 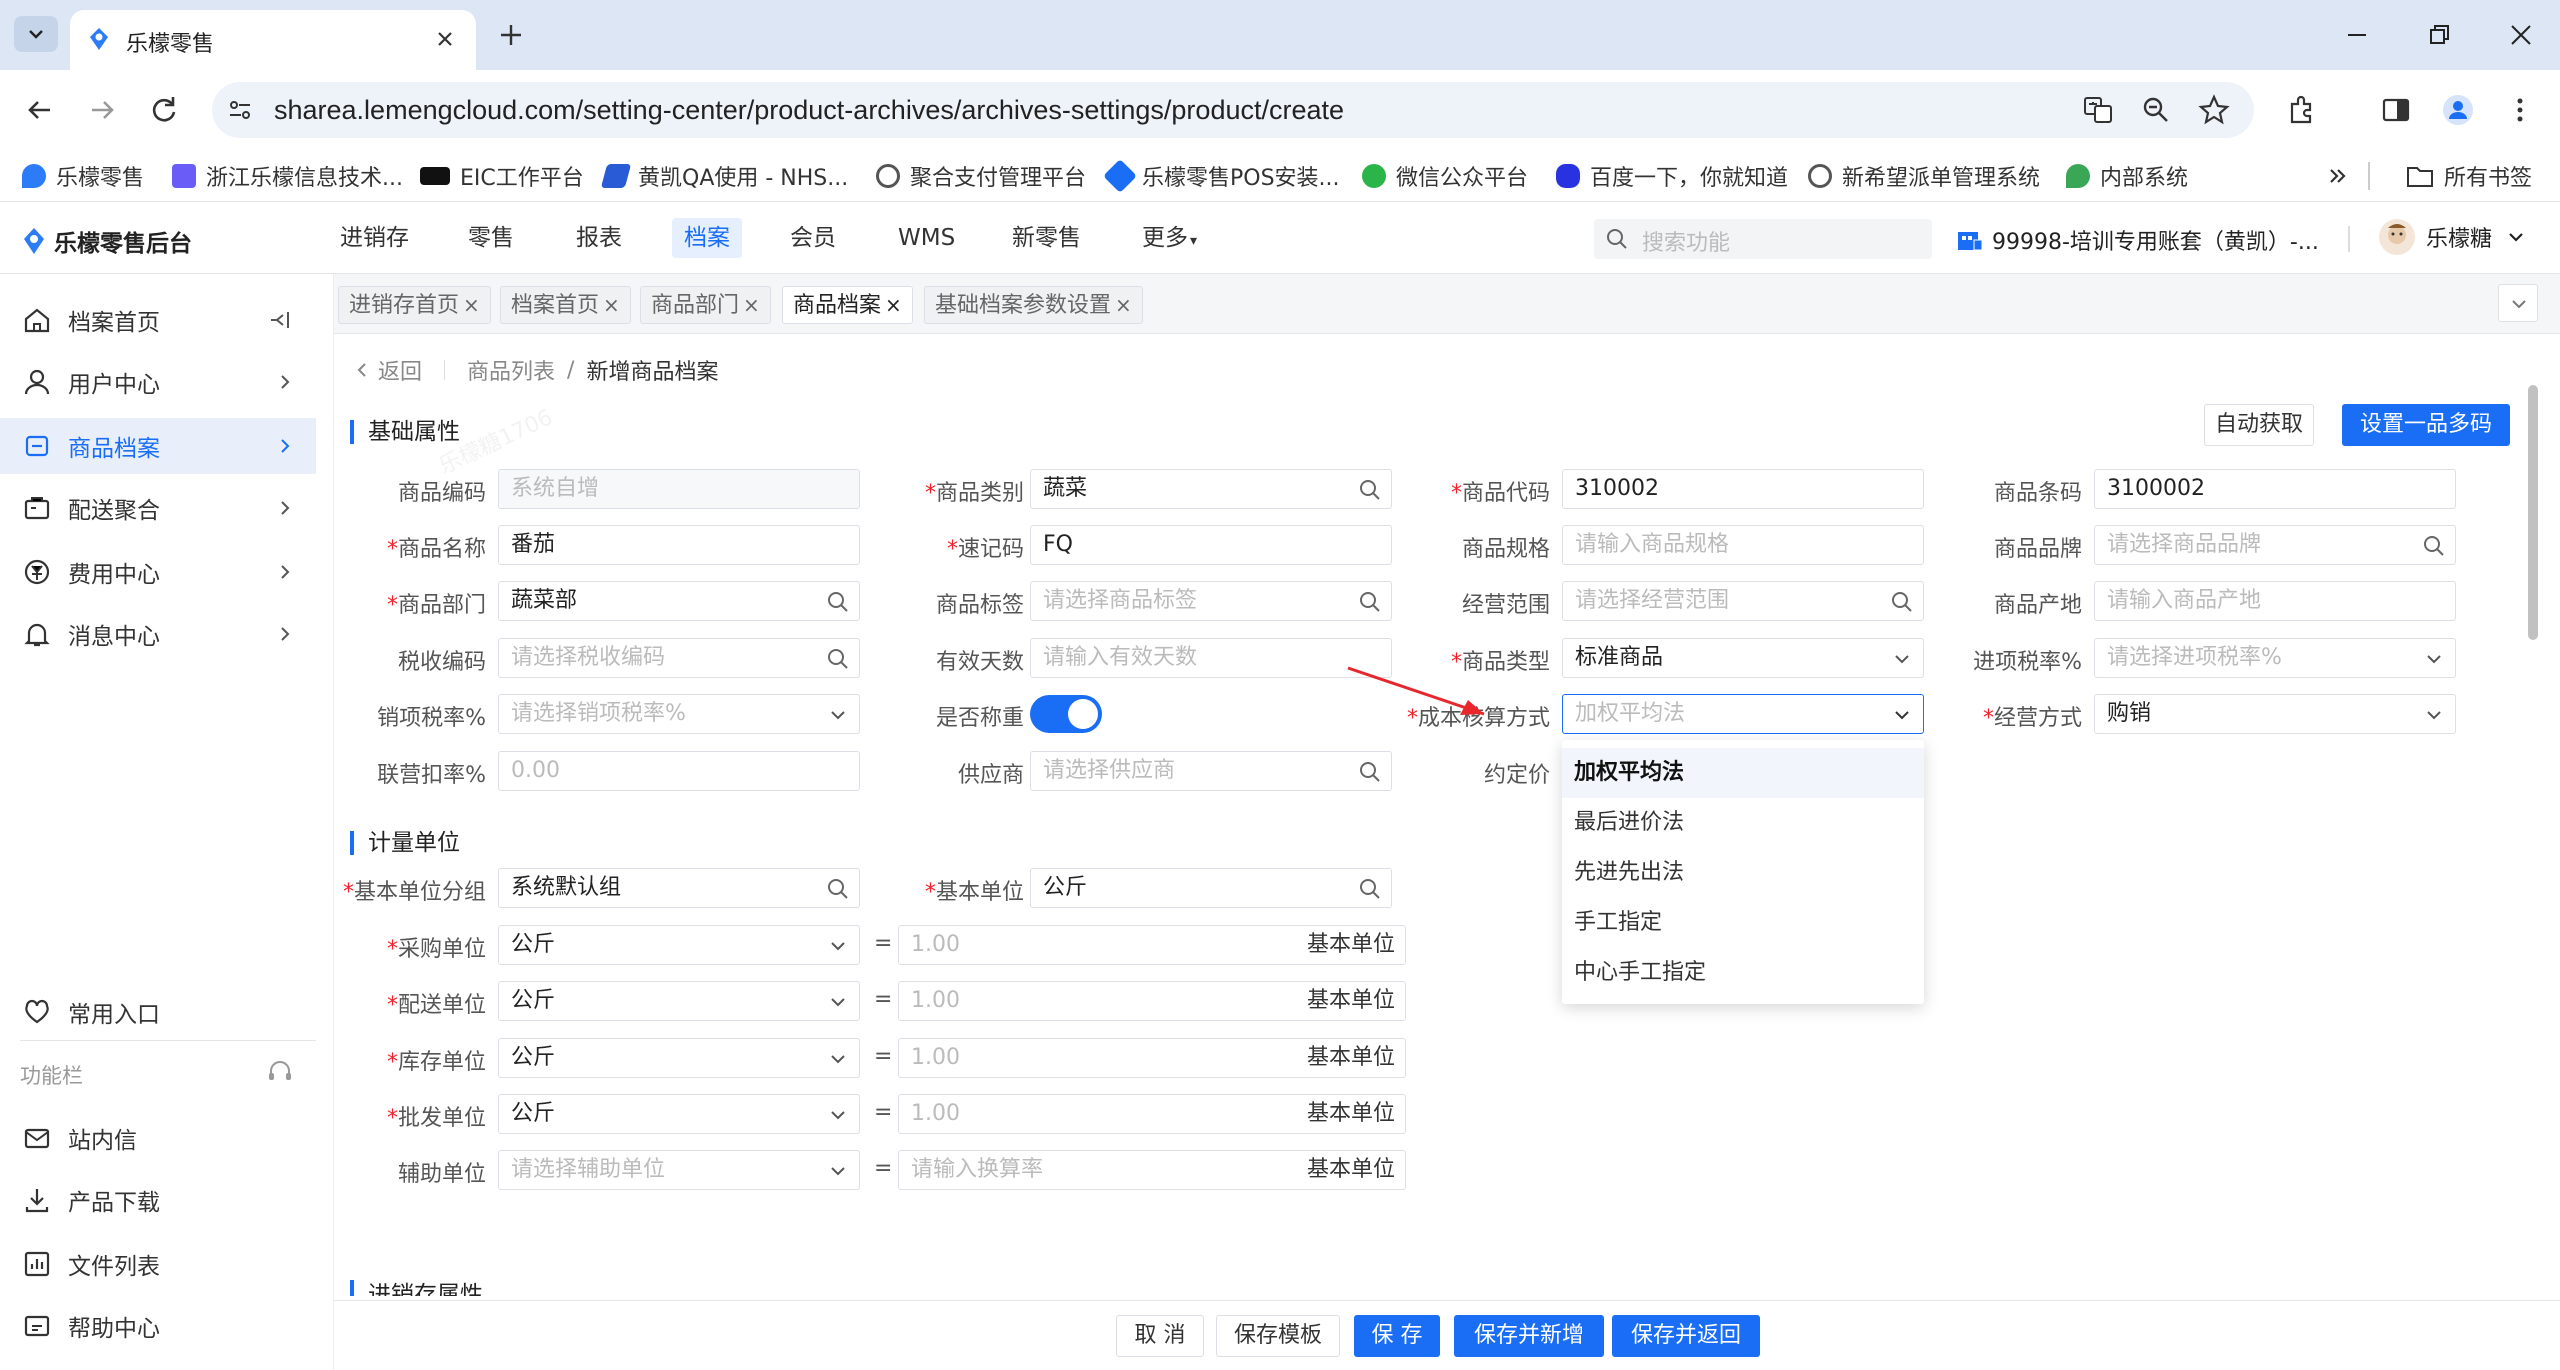 I want to click on stock-ratio-field: 1.00 基本单位, so click(x=1152, y=1058).